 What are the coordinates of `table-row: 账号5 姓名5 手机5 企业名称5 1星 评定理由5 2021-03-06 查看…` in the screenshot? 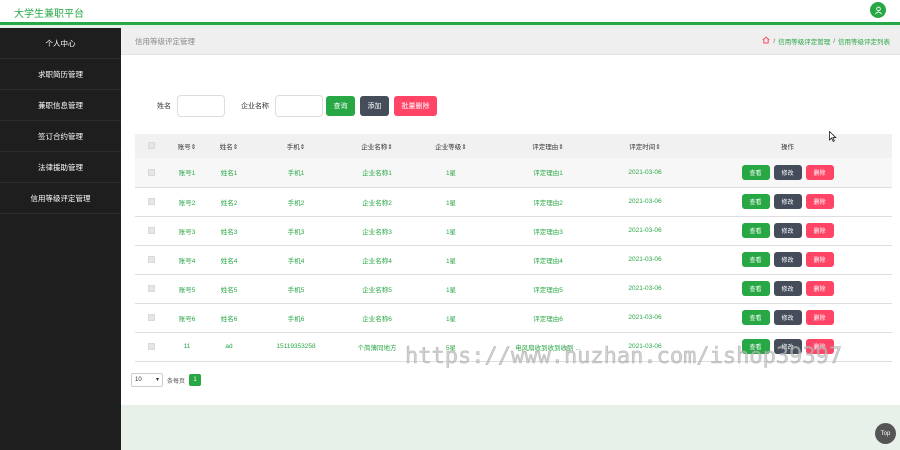 It's located at (513, 289).